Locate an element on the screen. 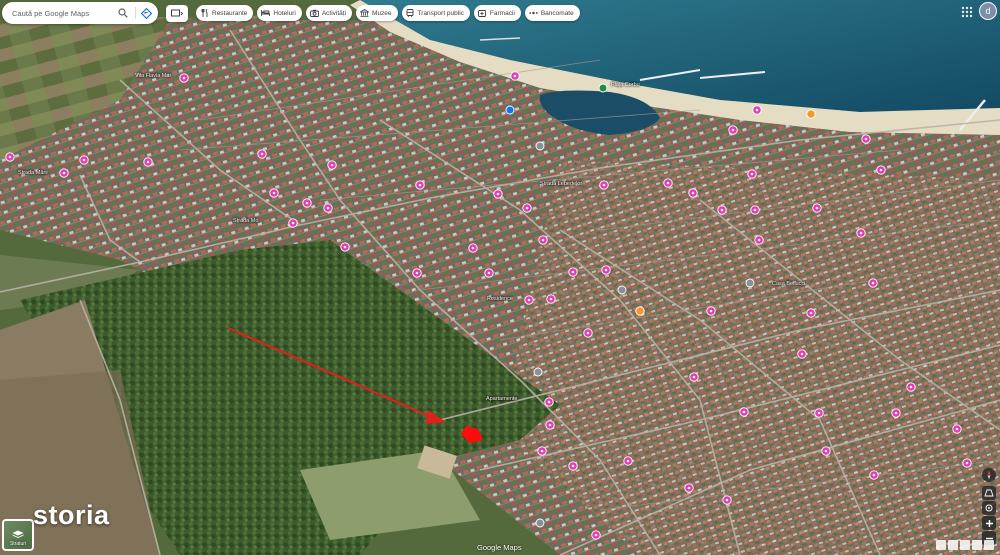  map-label-villa: Vila Flavia Mar is located at coordinates (153, 76).